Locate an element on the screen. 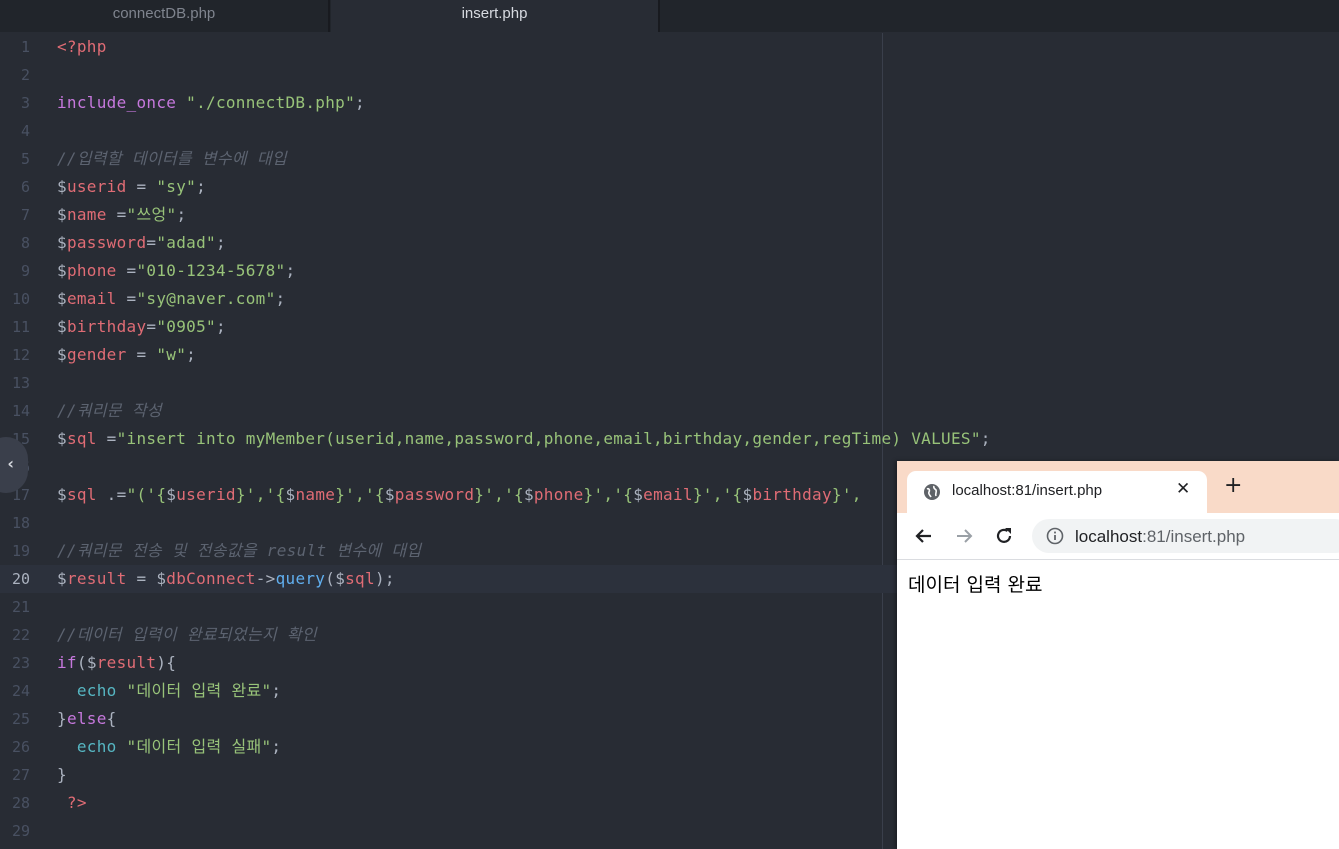 This screenshot has height=849, width=1339. code-line: 8 $password="adad"; is located at coordinates (669, 243).